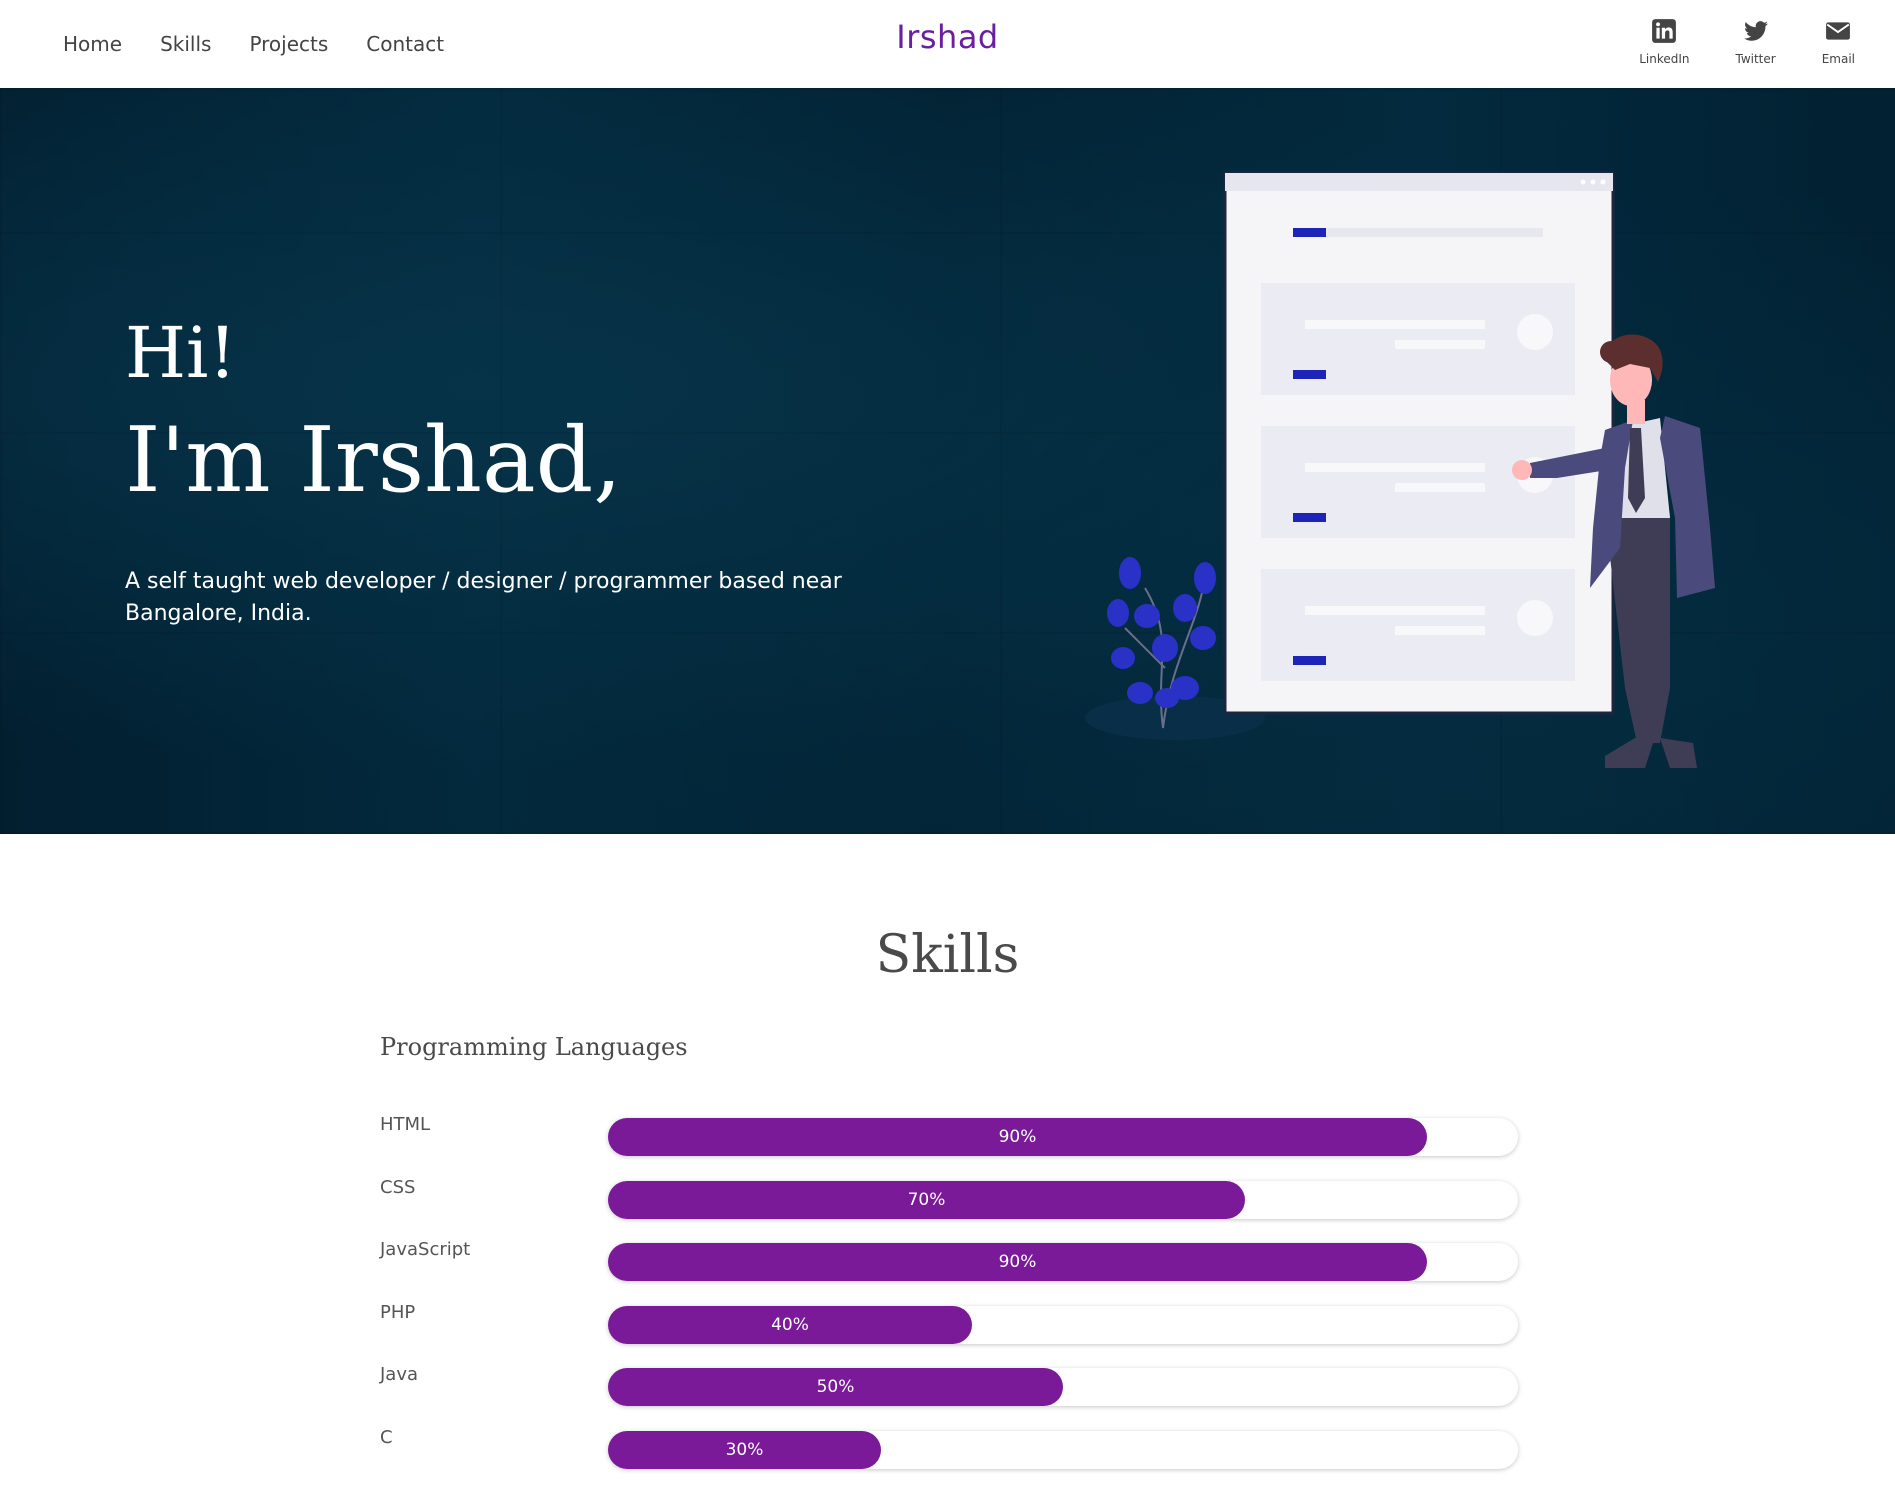 The height and width of the screenshot is (1504, 1895). Describe the element at coordinates (947, 37) in the screenshot. I see `brand-logo: Irshad` at that location.